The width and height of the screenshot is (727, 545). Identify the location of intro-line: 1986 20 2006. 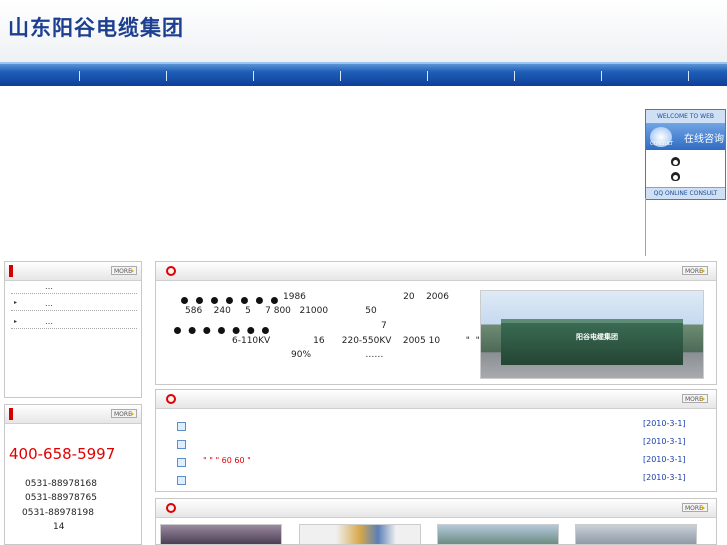
(366, 297).